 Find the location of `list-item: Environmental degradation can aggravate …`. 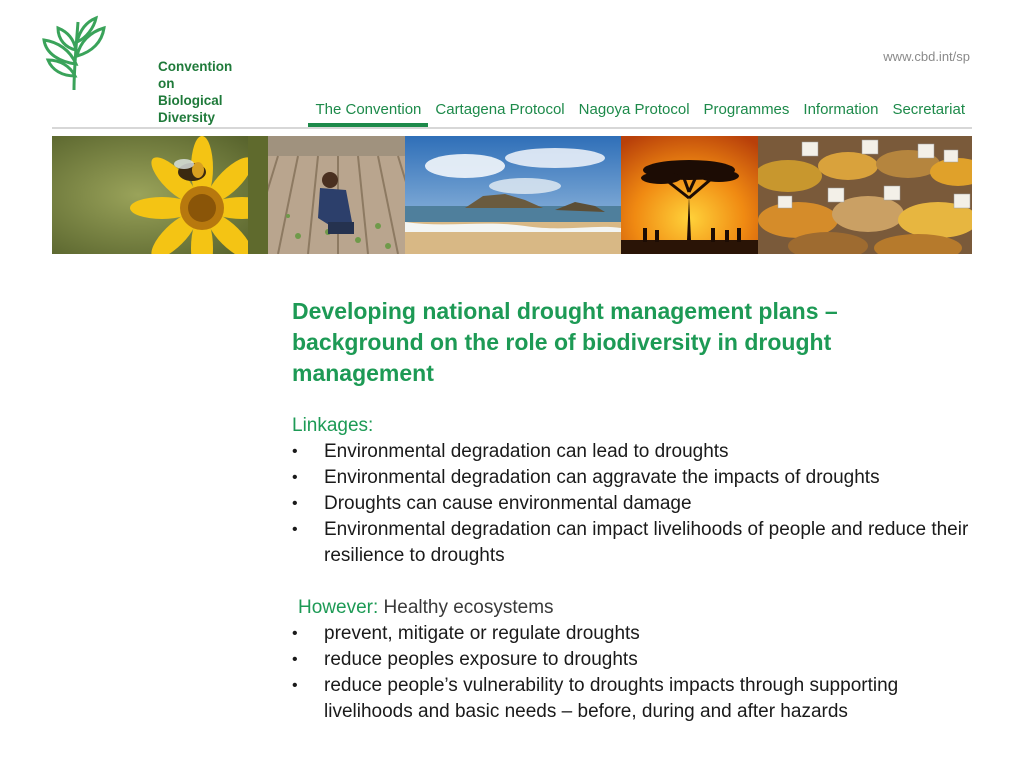

list-item: Environmental degradation can aggravate … is located at coordinates (632, 478).